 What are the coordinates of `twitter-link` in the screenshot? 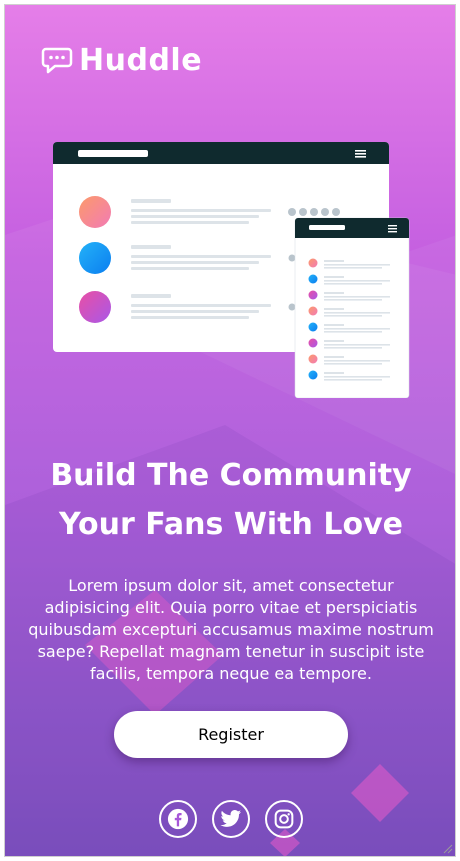 It's located at (231, 819).